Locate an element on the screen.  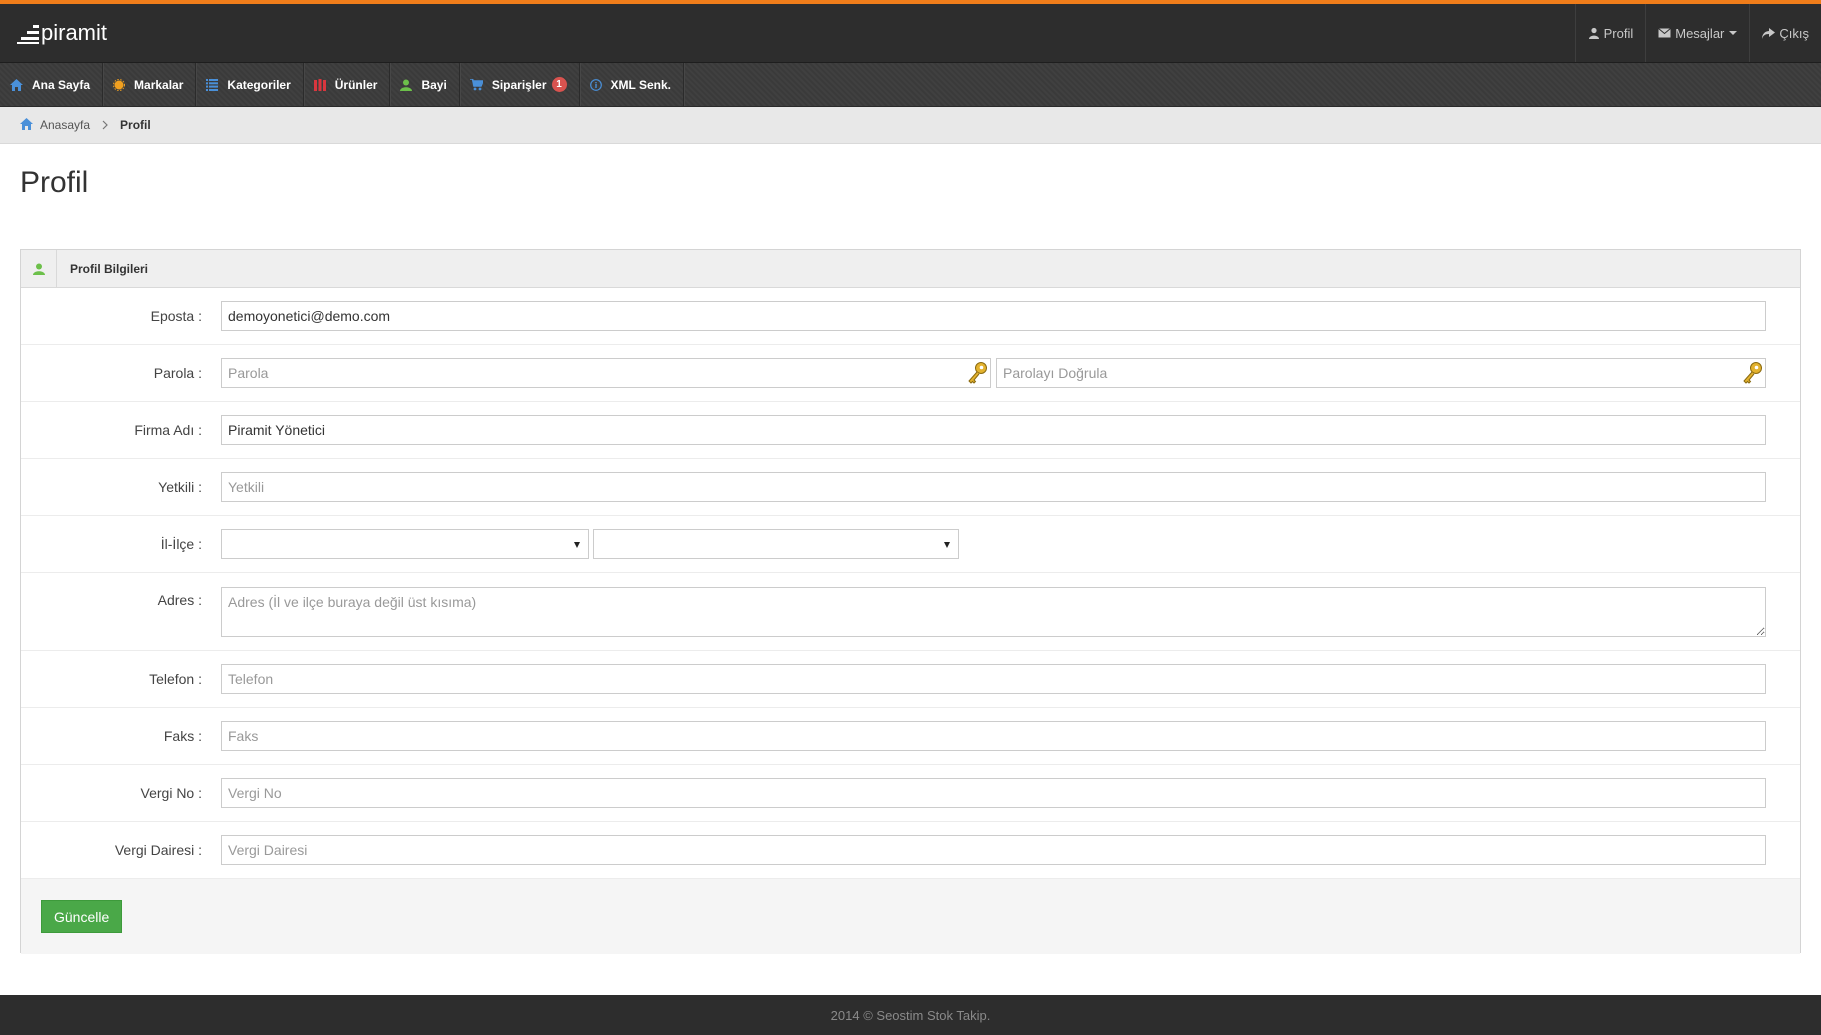
nav-item-orders: Siparişler 1 is located at coordinates (520, 84).